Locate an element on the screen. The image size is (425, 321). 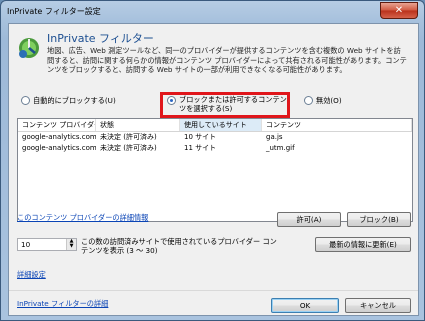
cancel-button: キャンセル is located at coordinates (378, 305).